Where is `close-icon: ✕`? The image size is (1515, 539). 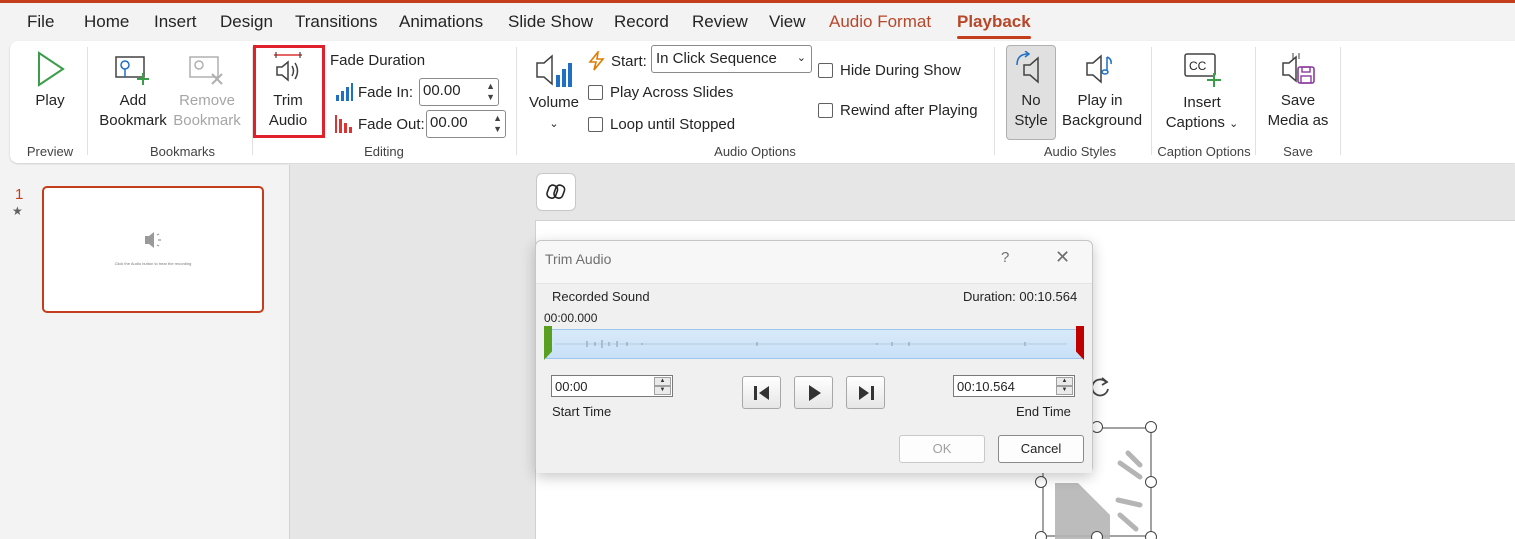
close-icon: ✕ is located at coordinates (1062, 257).